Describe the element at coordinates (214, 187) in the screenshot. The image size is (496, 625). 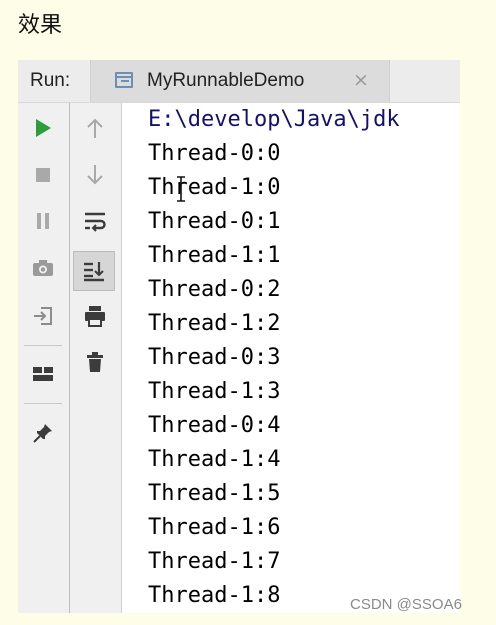
I see `console-line: Thread-1:0` at that location.